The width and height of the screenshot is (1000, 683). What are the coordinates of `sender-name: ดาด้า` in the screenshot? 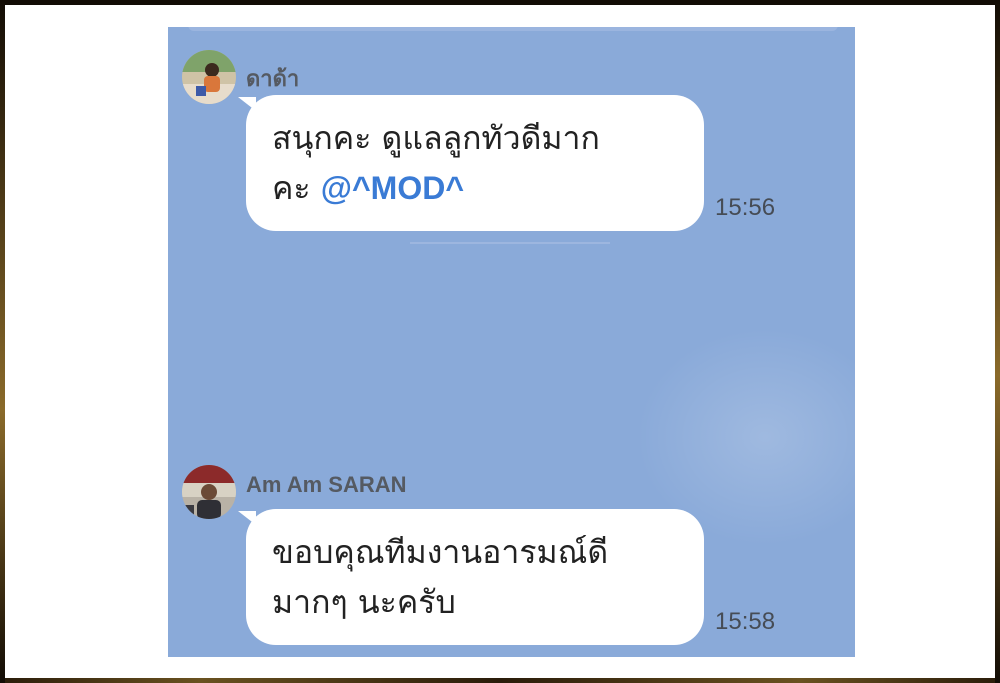 It's located at (273, 78).